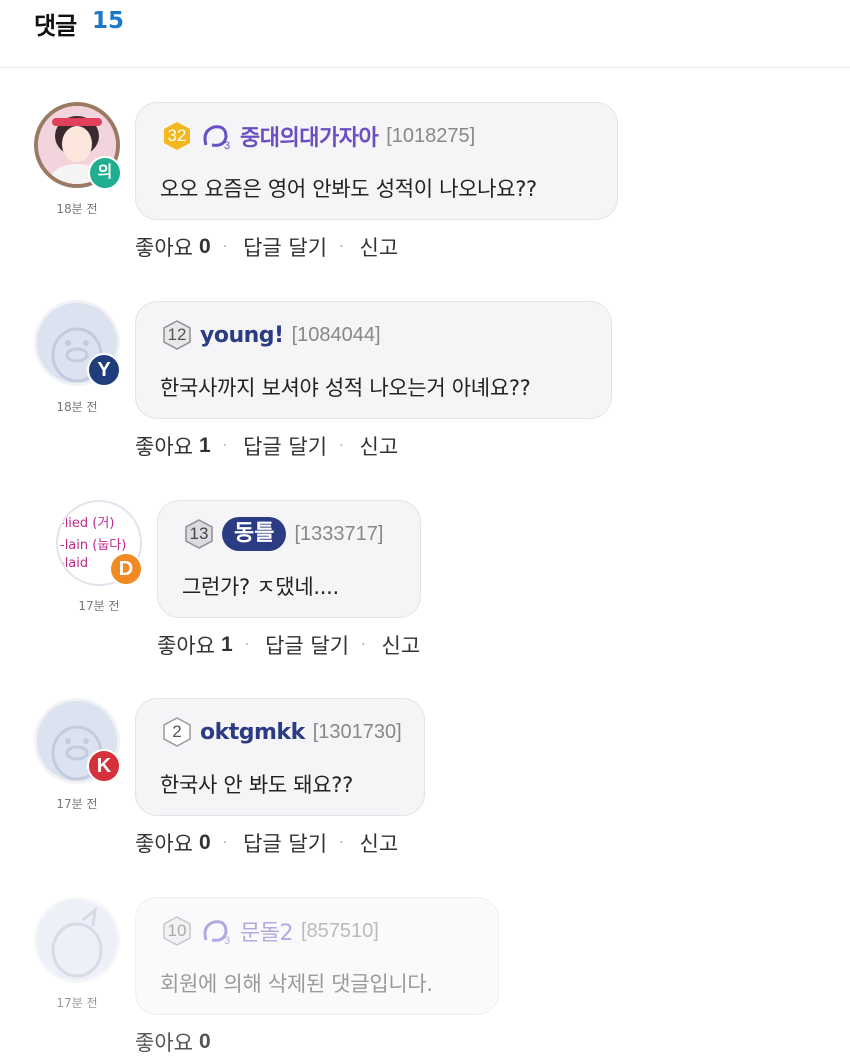 This screenshot has width=850, height=1063. Describe the element at coordinates (254, 534) in the screenshot. I see `nickname-link: 동틀` at that location.